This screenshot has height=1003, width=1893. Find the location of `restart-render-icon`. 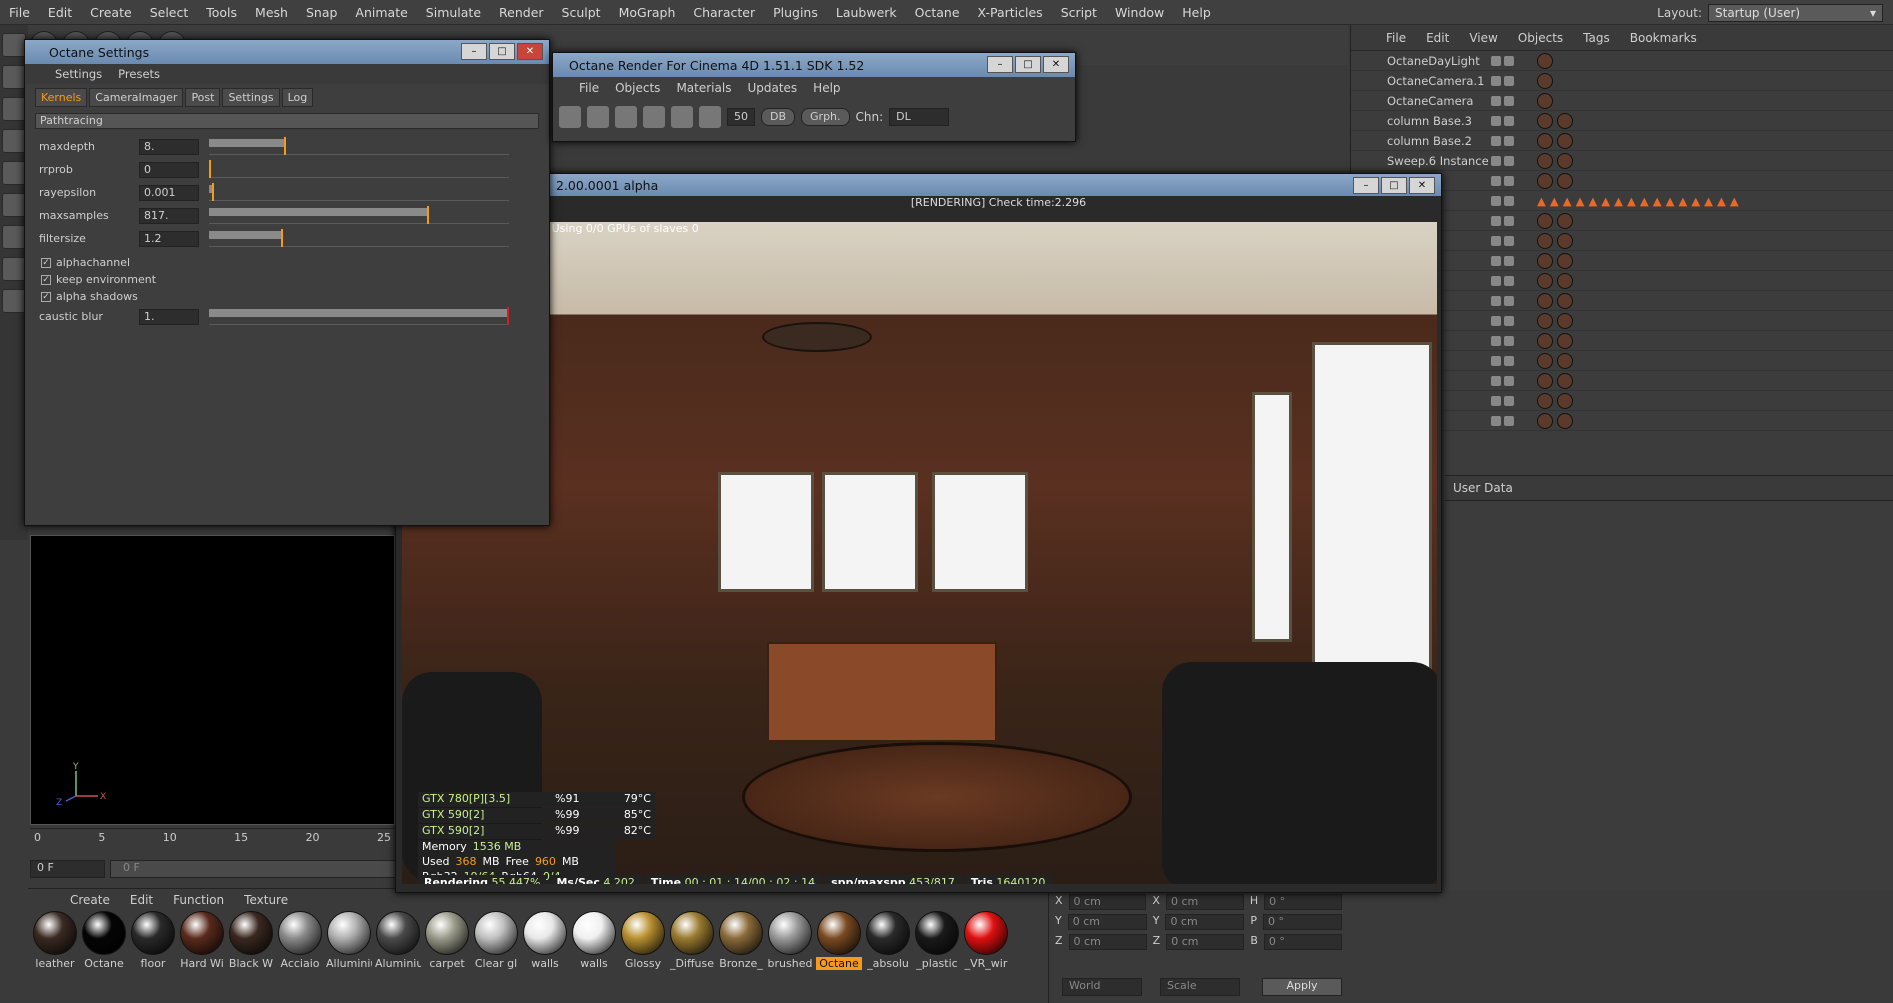

restart-render-icon is located at coordinates (570, 117).